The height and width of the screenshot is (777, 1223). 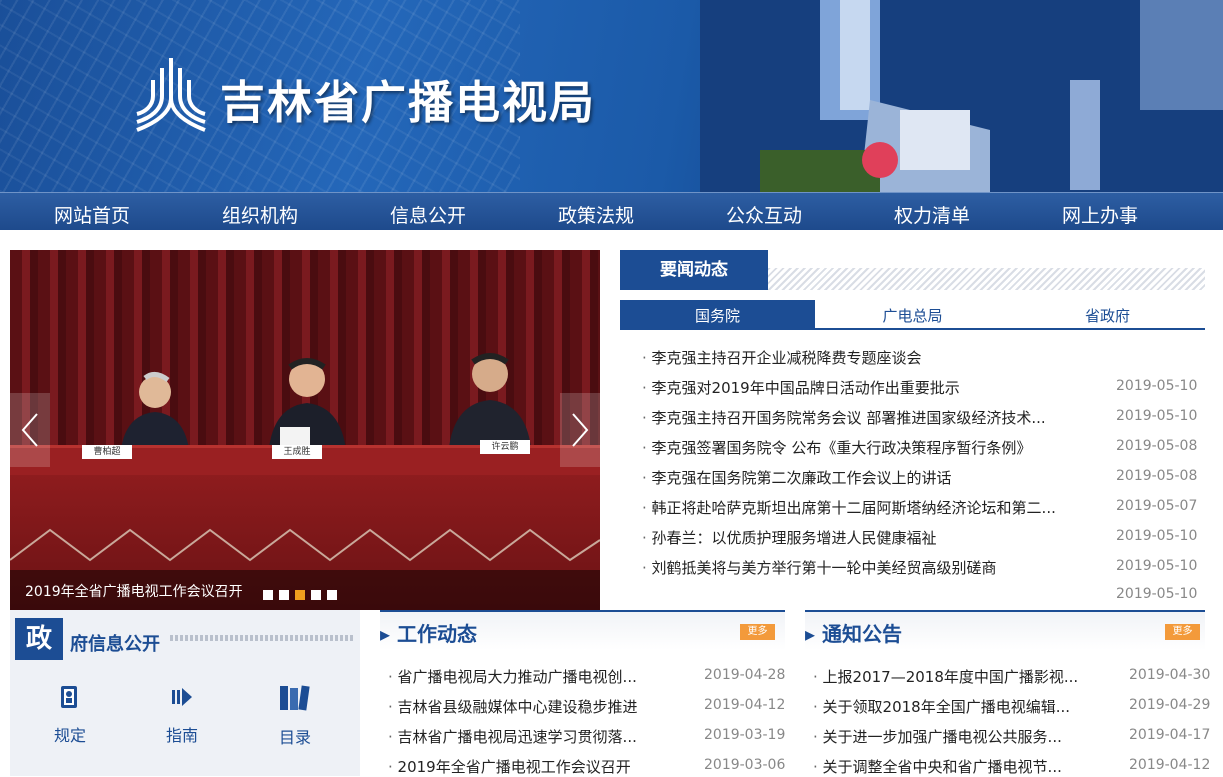 I want to click on news-item-date: 2019-05-07, so click(x=1157, y=506).